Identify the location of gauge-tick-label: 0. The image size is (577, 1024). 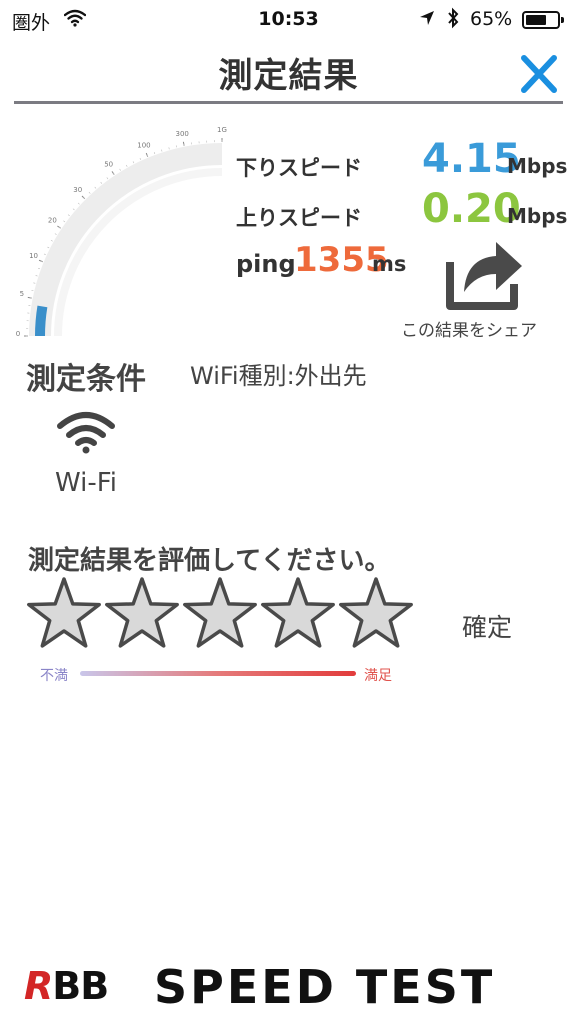
(18, 334).